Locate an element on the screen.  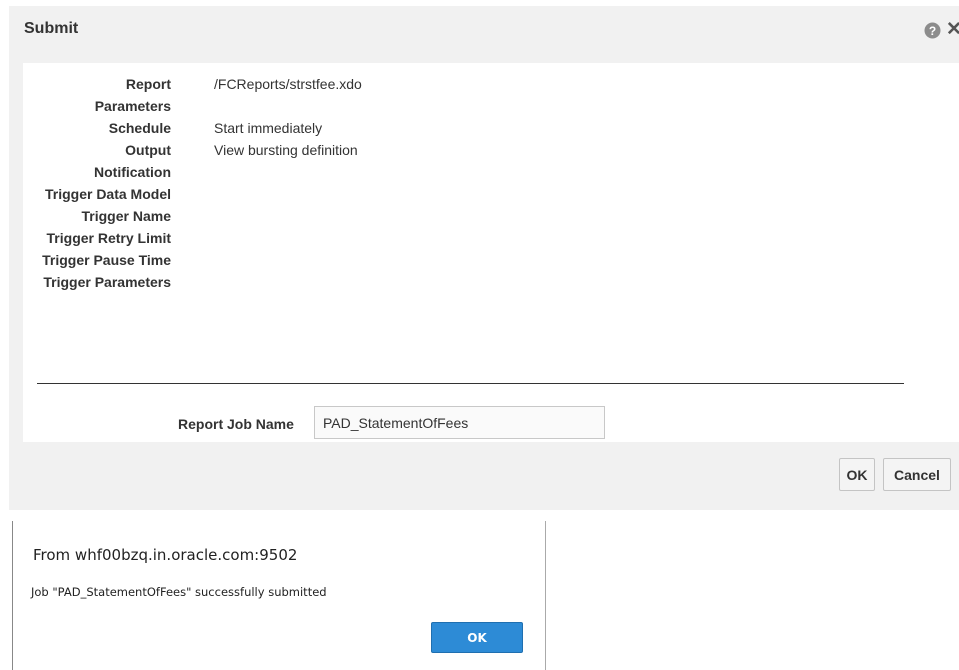
summary-label: Schedule is located at coordinates (139, 128).